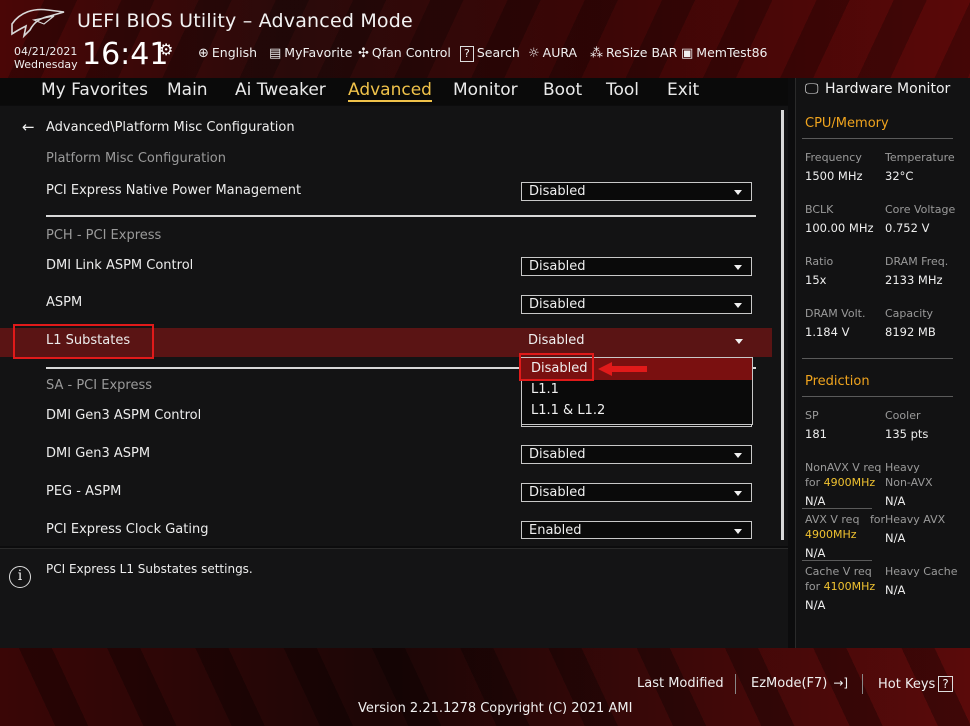 This screenshot has height=726, width=970. Describe the element at coordinates (732, 52) in the screenshot. I see `memtest-label: MemTest86` at that location.